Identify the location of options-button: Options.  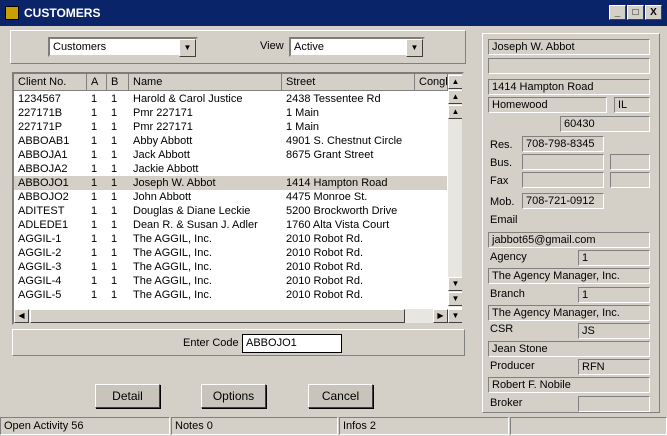
(233, 396).